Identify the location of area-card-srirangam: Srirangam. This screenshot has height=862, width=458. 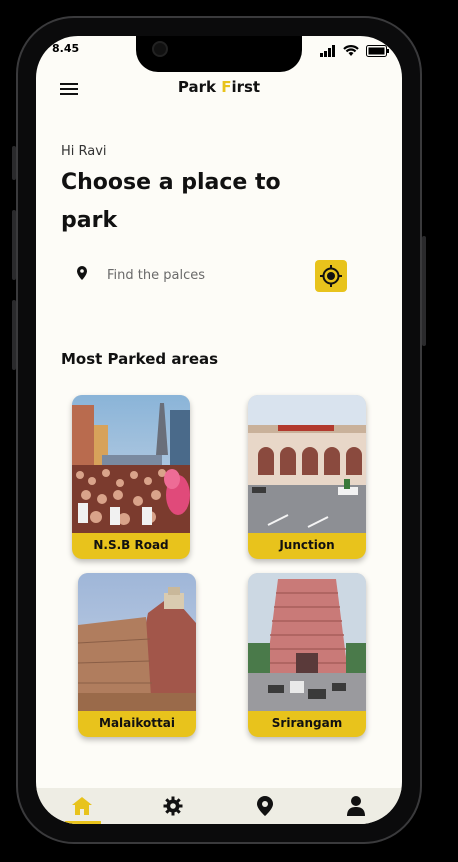
(307, 655).